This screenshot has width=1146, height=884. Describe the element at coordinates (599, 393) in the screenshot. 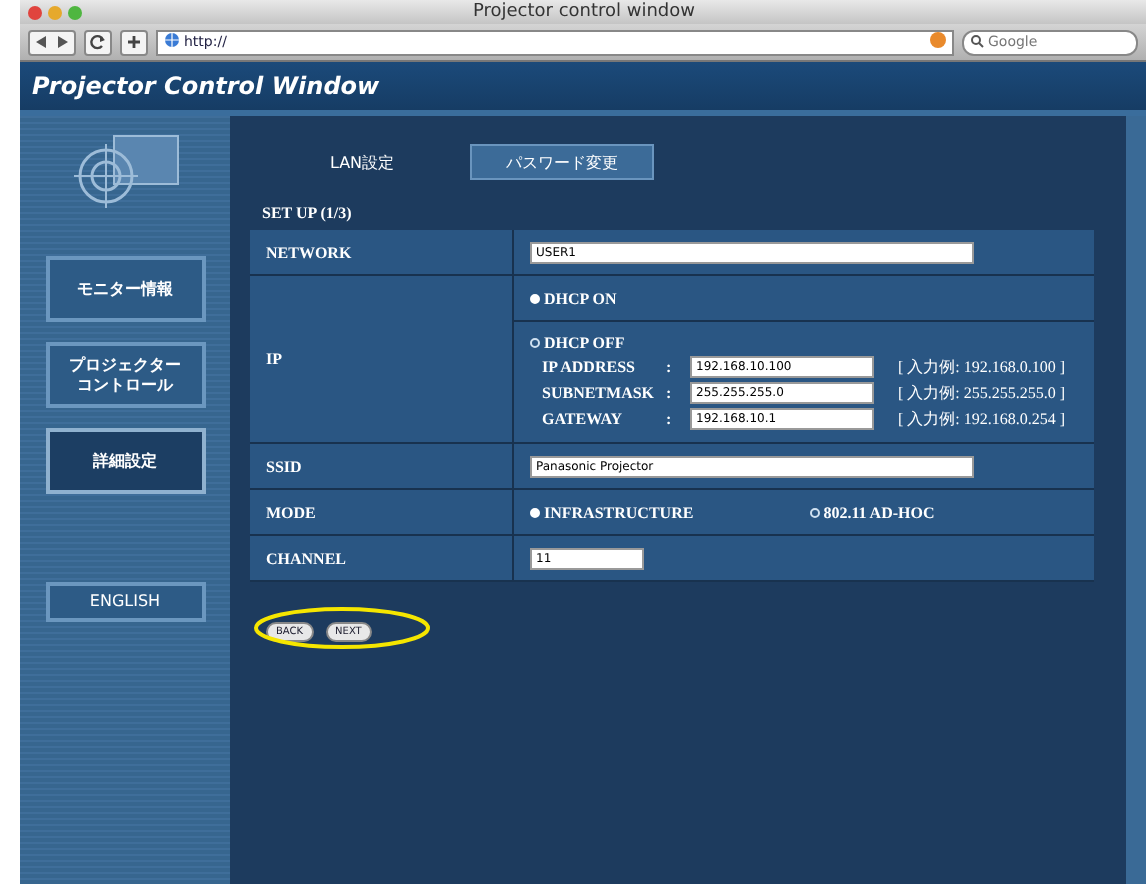

I see `field-label: SUBNETMASK` at that location.